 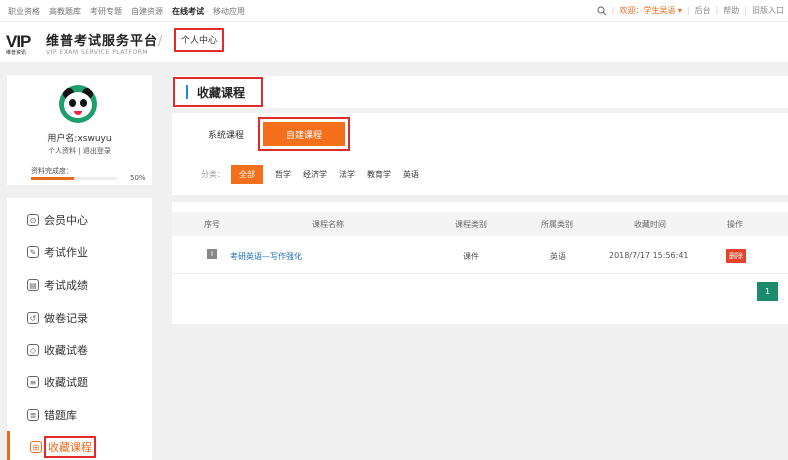 I want to click on menu-item-fav-questions: ≡ 收藏试题, so click(x=79, y=382).